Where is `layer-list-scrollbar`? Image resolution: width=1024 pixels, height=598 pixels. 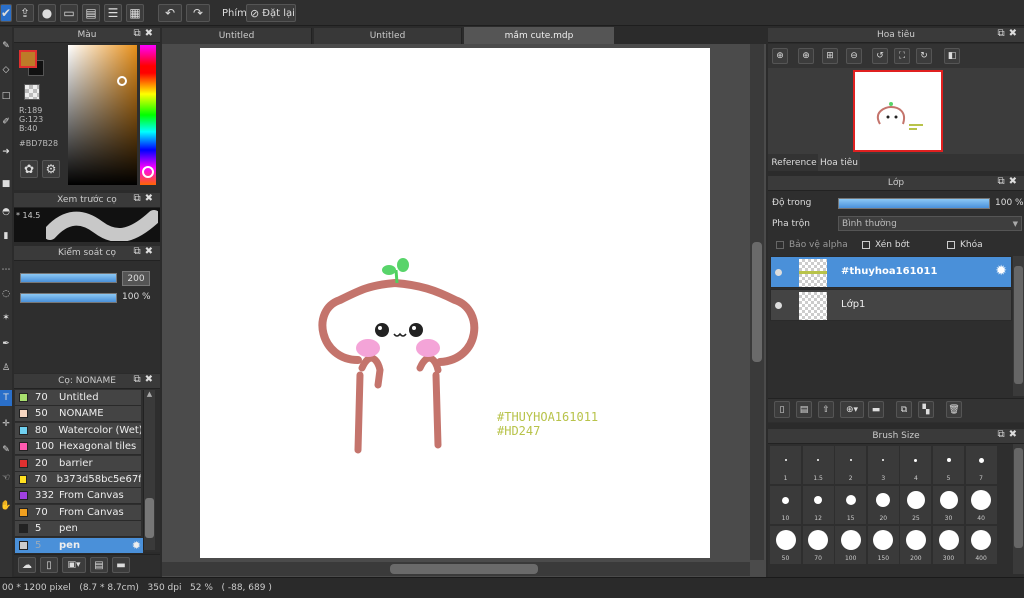 layer-list-scrollbar is located at coordinates (1018, 326).